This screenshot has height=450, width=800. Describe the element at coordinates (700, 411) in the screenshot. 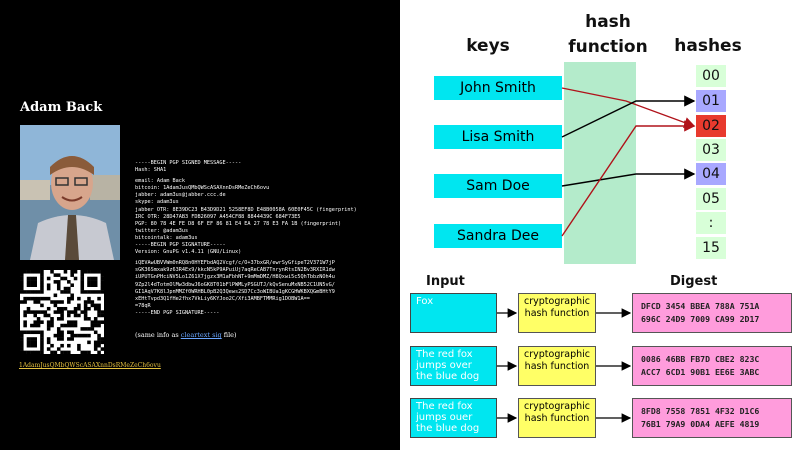

I see `digest-3-line1: 8FD8 7558 7851 4F32 D1C6` at that location.